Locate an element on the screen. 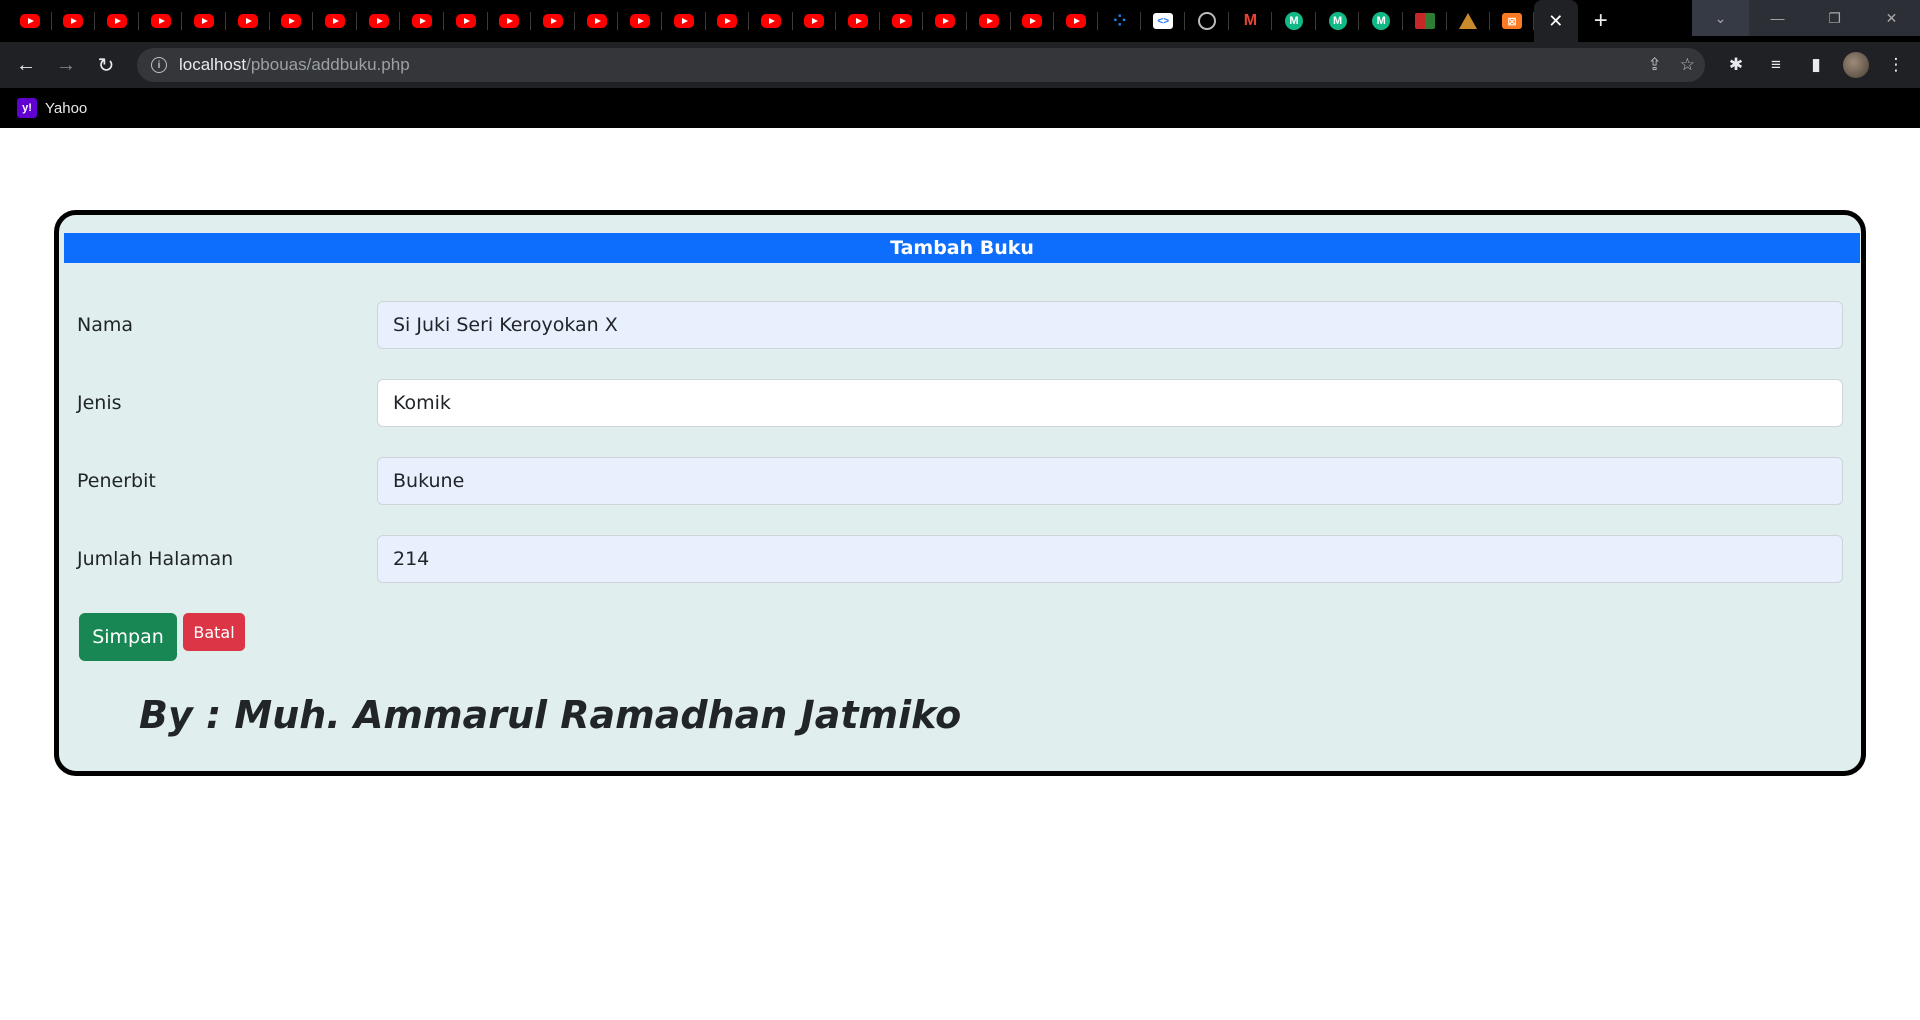 The image size is (1920, 1020). tab-search-button: ⌄ is located at coordinates (1720, 18).